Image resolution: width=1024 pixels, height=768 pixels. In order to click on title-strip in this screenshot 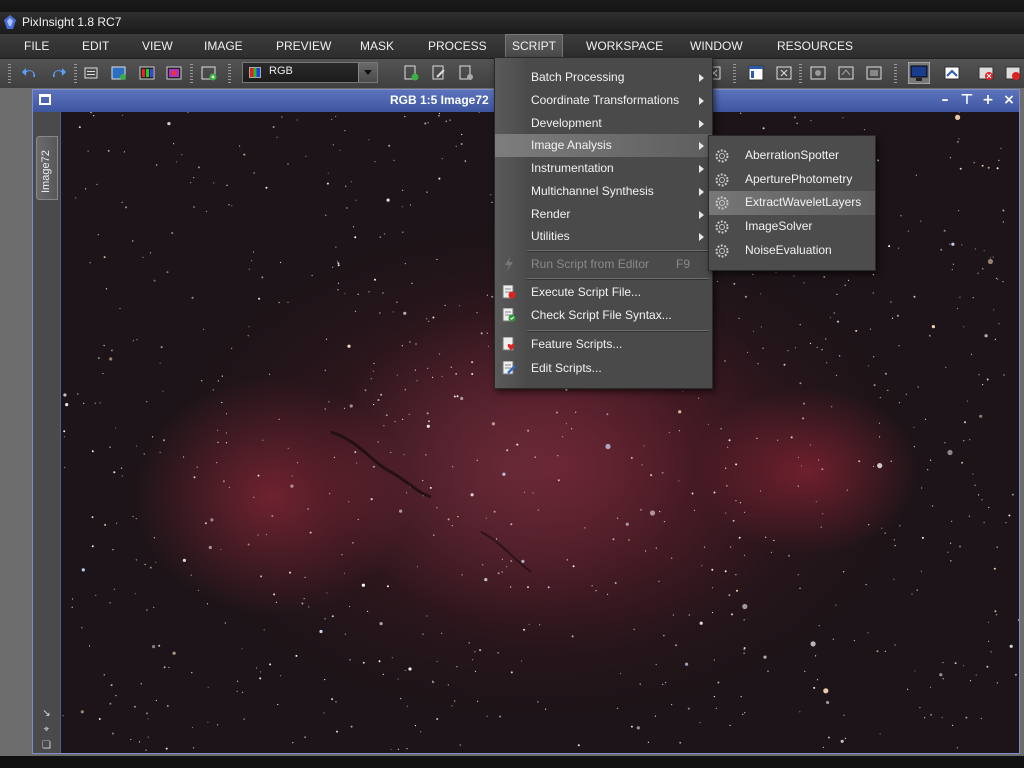, I will do `click(512, 23)`.